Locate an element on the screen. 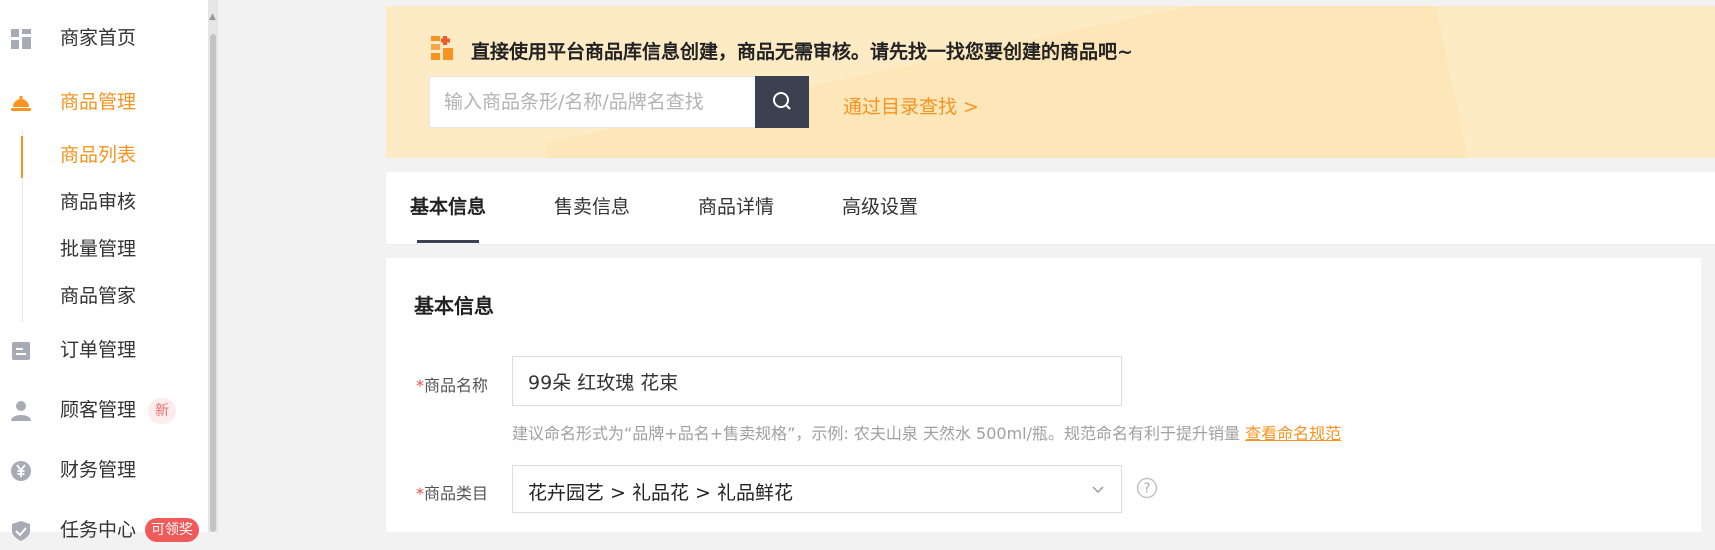 Image resolution: width=1715 pixels, height=550 pixels. search-icon is located at coordinates (782, 100).